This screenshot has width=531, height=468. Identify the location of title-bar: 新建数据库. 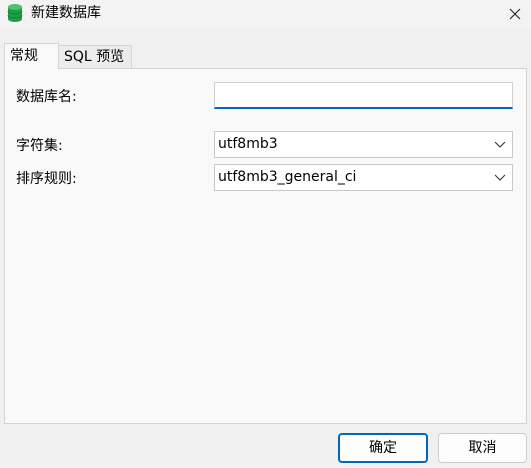
(265, 14).